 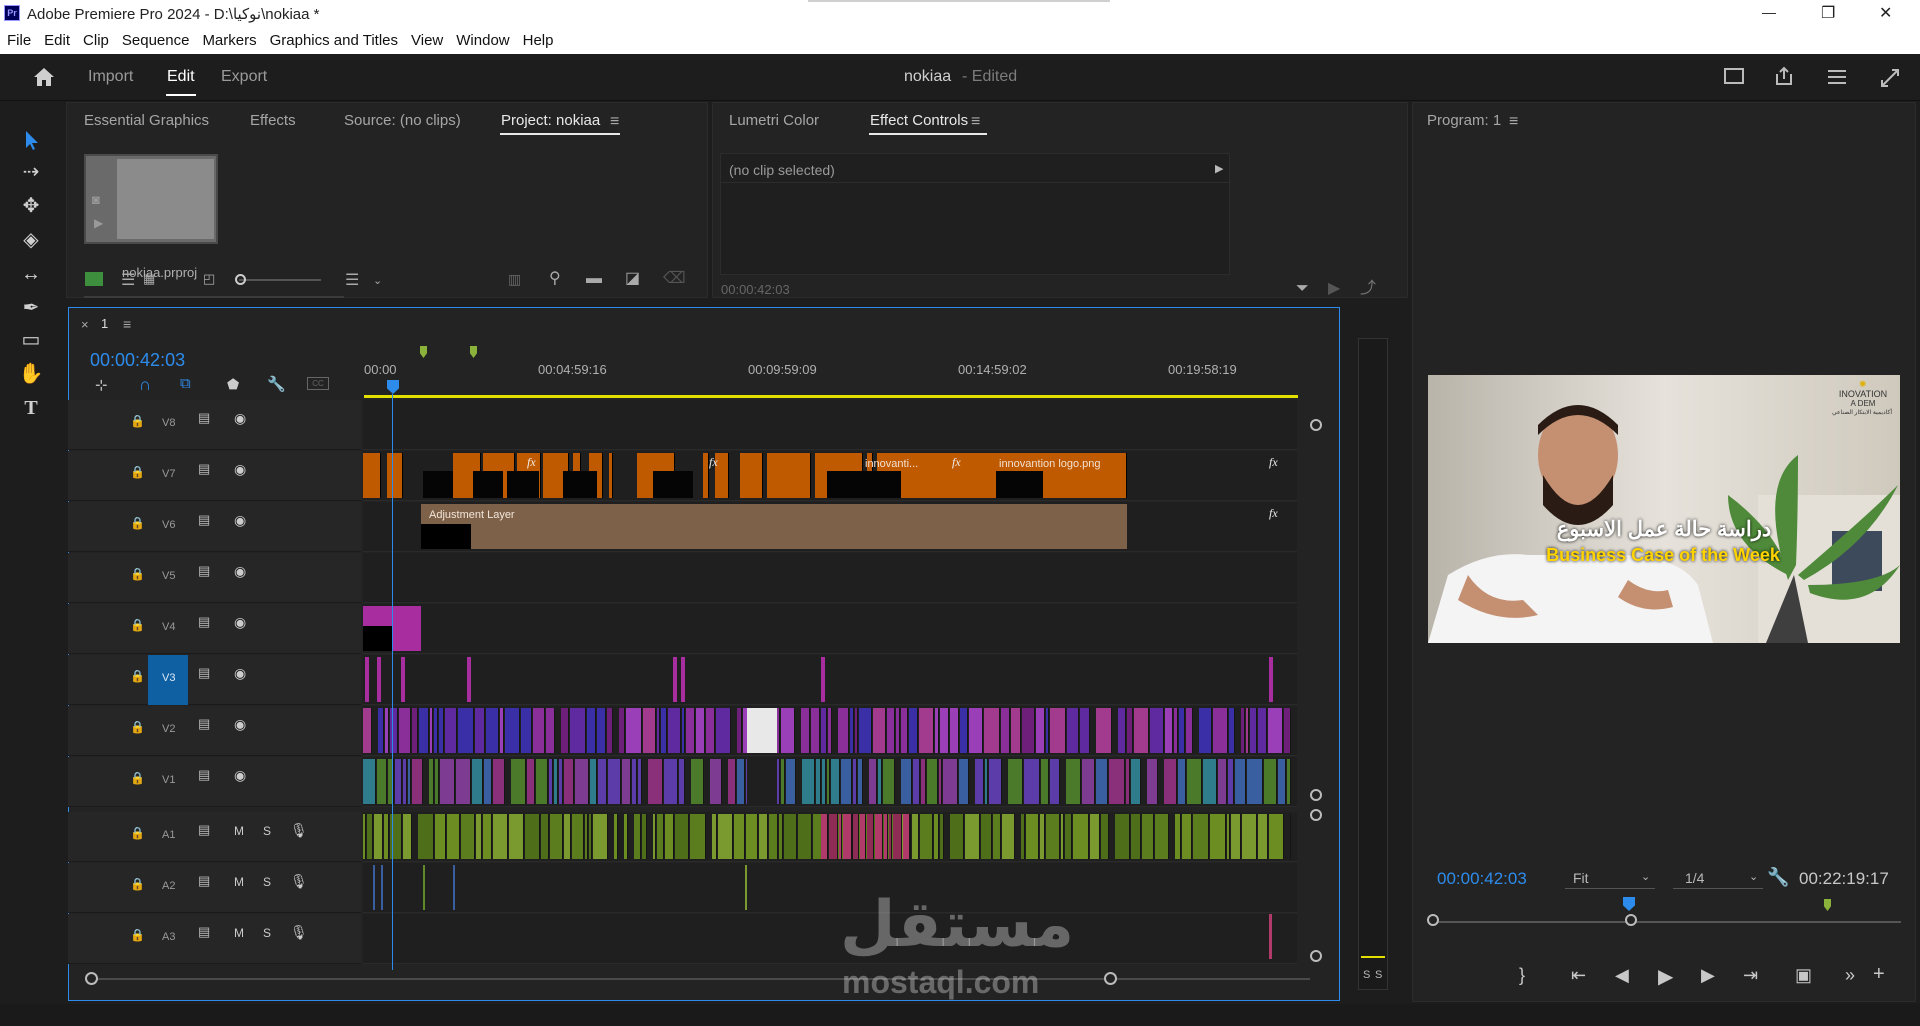 What do you see at coordinates (244, 77) in the screenshot?
I see `tab-export: Export` at bounding box center [244, 77].